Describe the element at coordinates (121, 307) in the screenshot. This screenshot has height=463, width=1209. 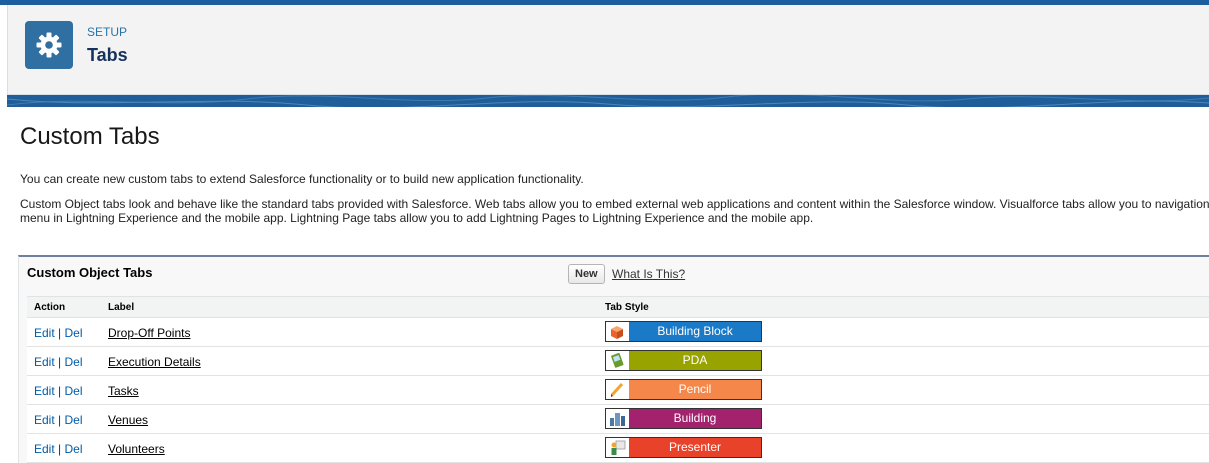
I see `column-header-label: Label` at that location.